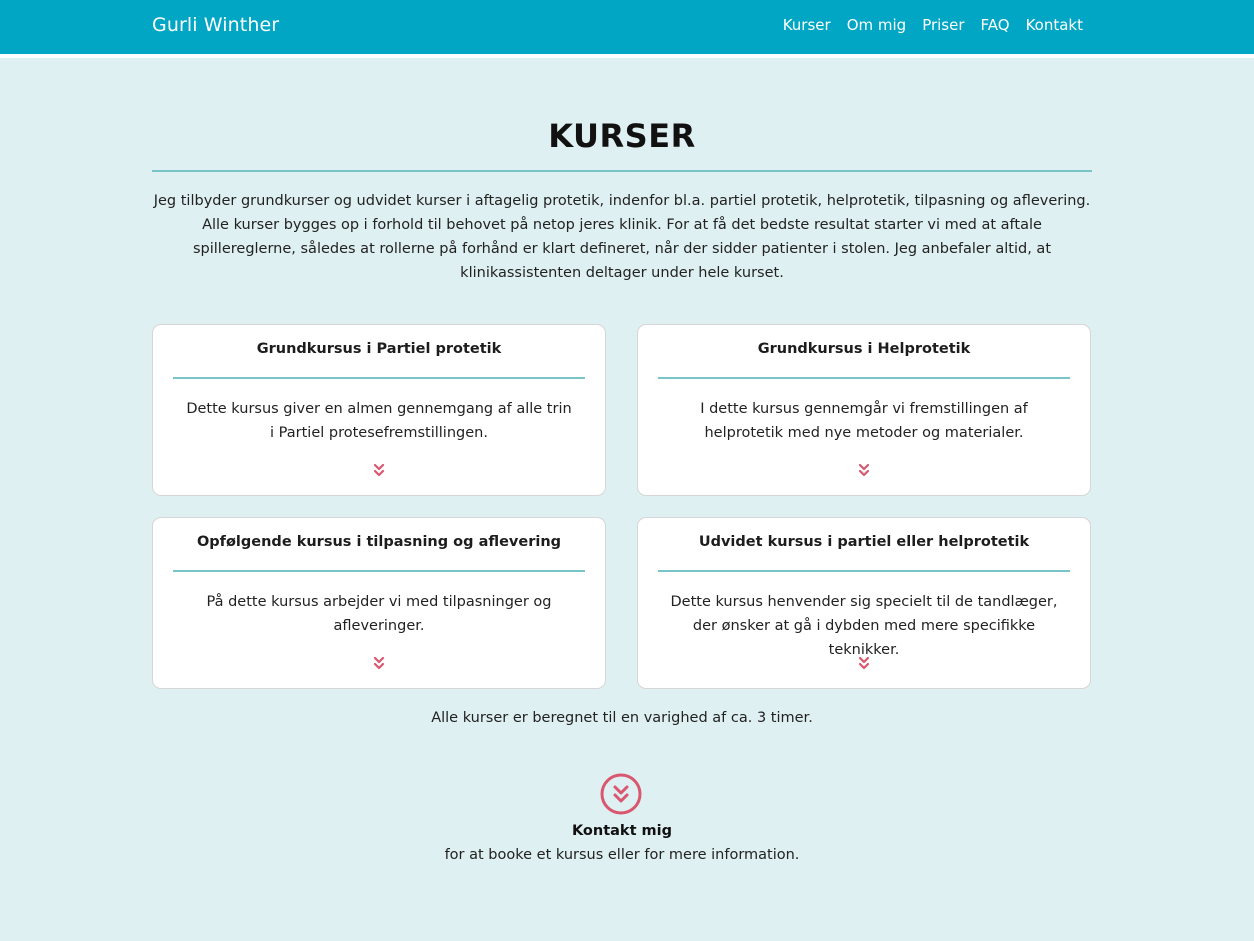 The width and height of the screenshot is (1254, 941). What do you see at coordinates (622, 171) in the screenshot?
I see `title-divider` at bounding box center [622, 171].